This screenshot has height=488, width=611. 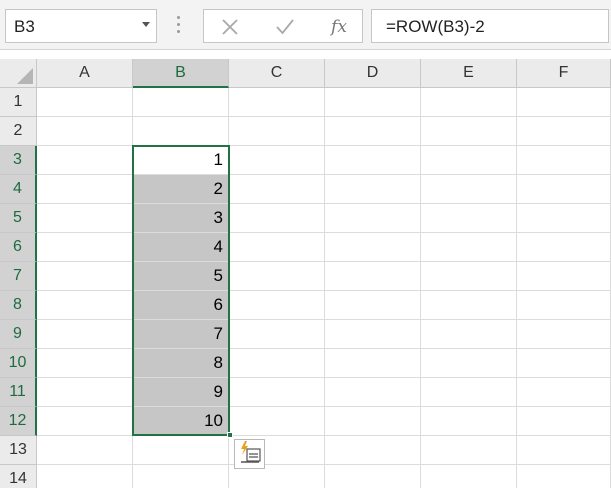 I want to click on cell-d10, so click(x=373, y=363).